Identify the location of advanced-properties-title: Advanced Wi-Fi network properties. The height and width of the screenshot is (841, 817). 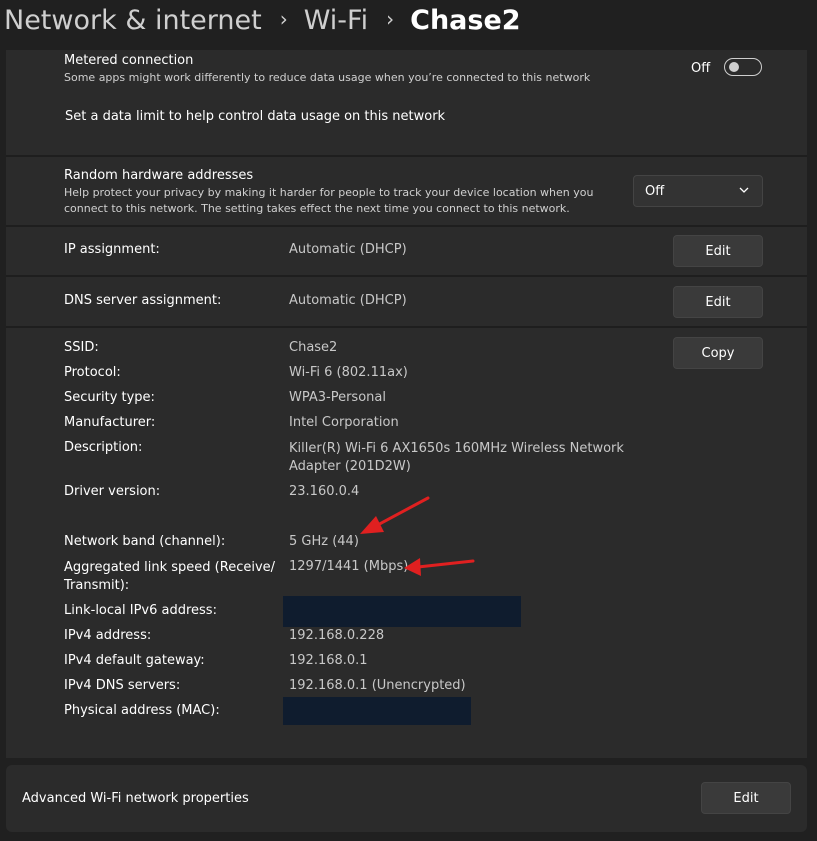
(135, 798).